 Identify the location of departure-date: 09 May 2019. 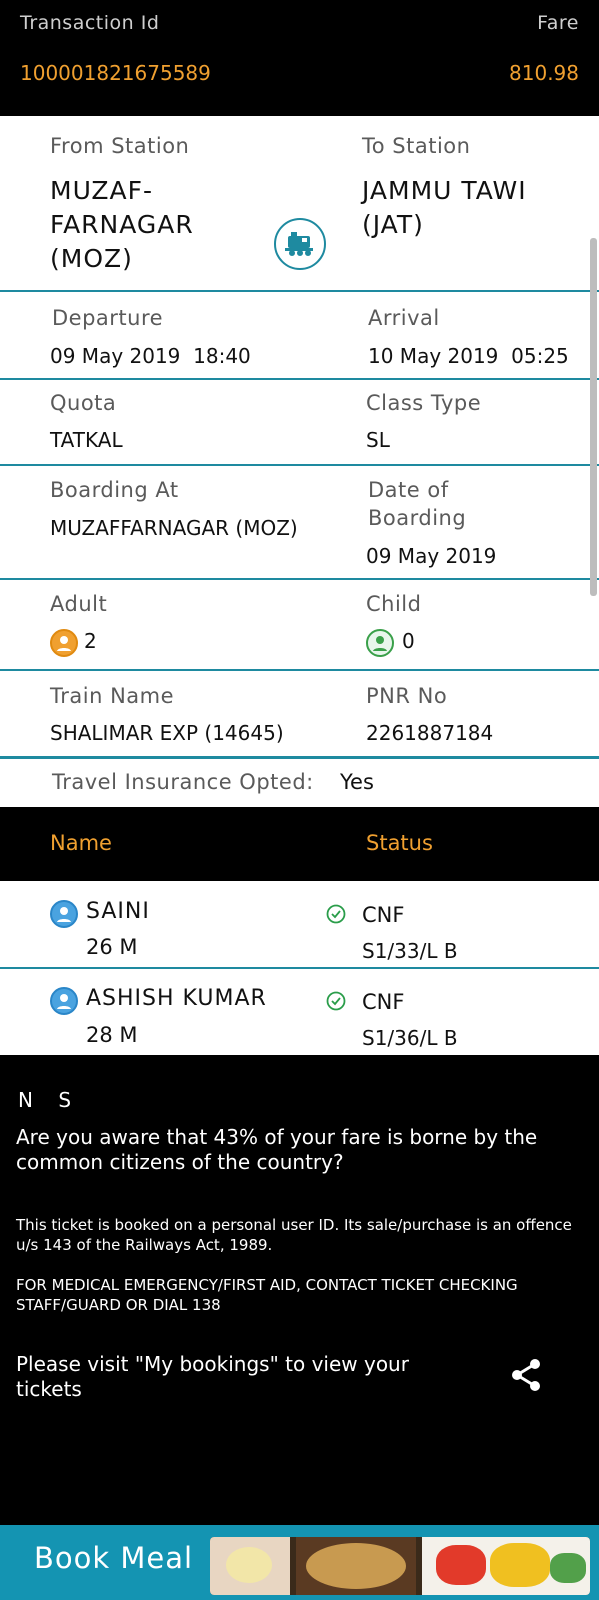
(115, 356).